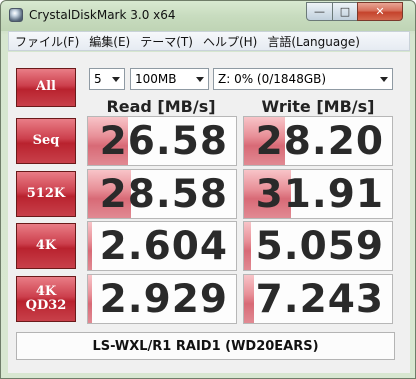 This screenshot has width=416, height=379. What do you see at coordinates (318, 106) in the screenshot?
I see `write-header: Write [MB/s]` at bounding box center [318, 106].